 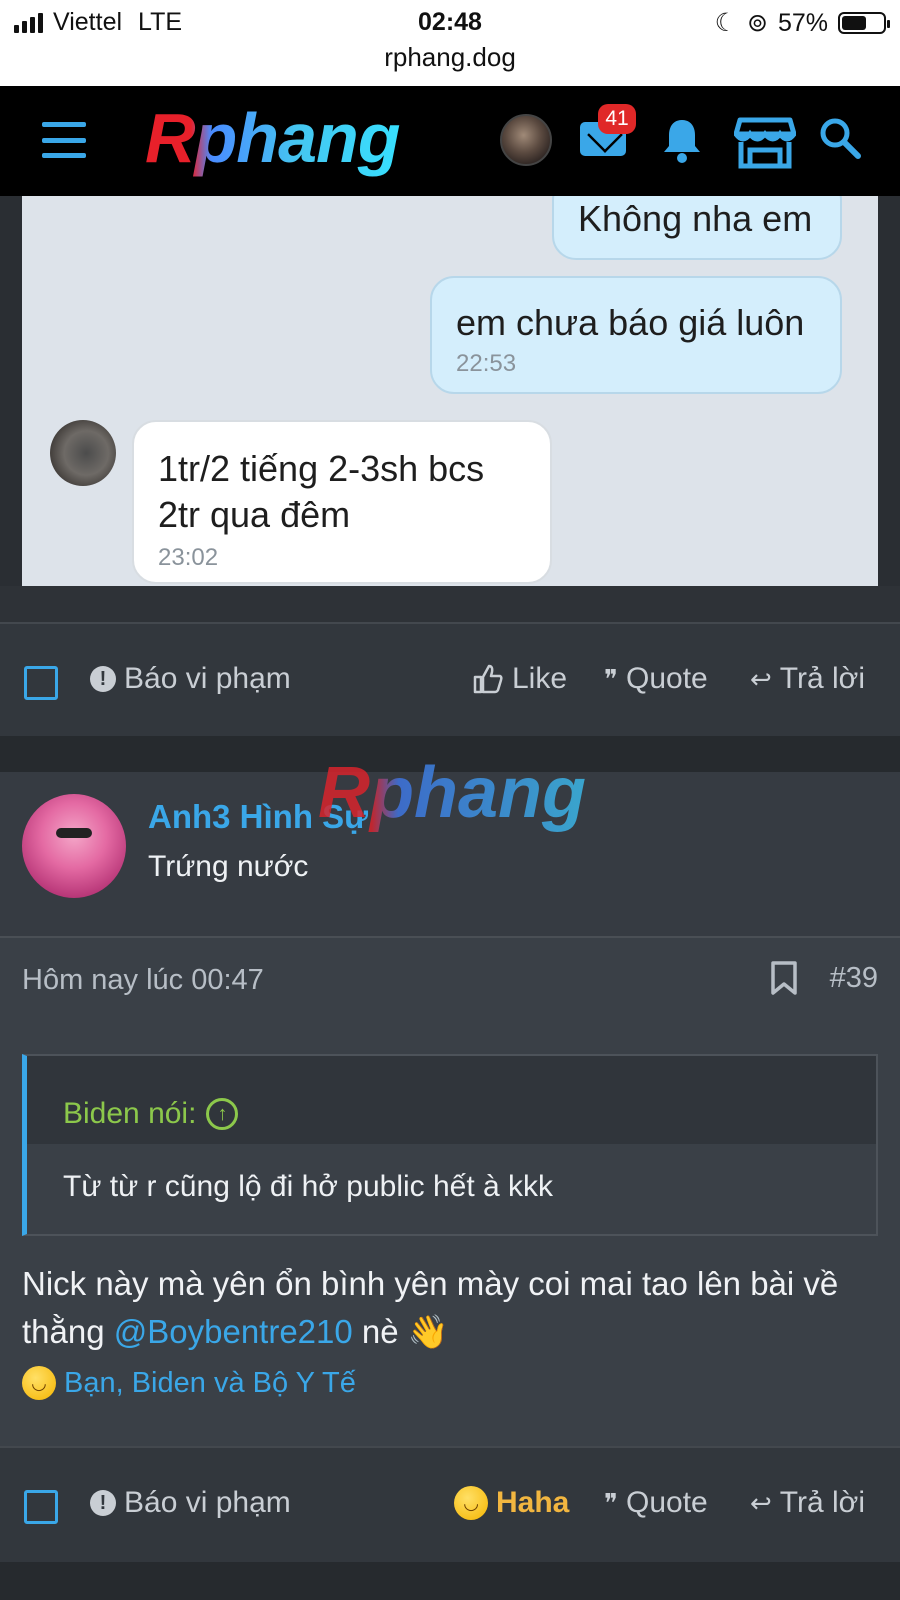 I want to click on chat-bubble-outgoing: em chưa báo giá luôn 22:53, so click(x=636, y=335).